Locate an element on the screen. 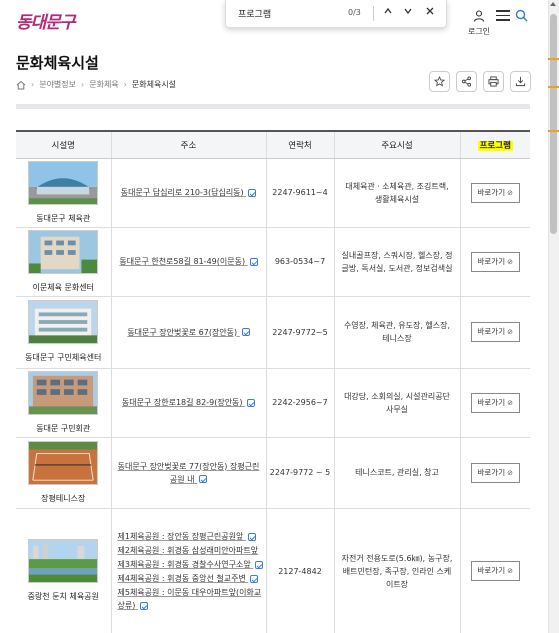 This screenshot has height=633, width=559. site-logo: 동대문구 is located at coordinates (46, 20).